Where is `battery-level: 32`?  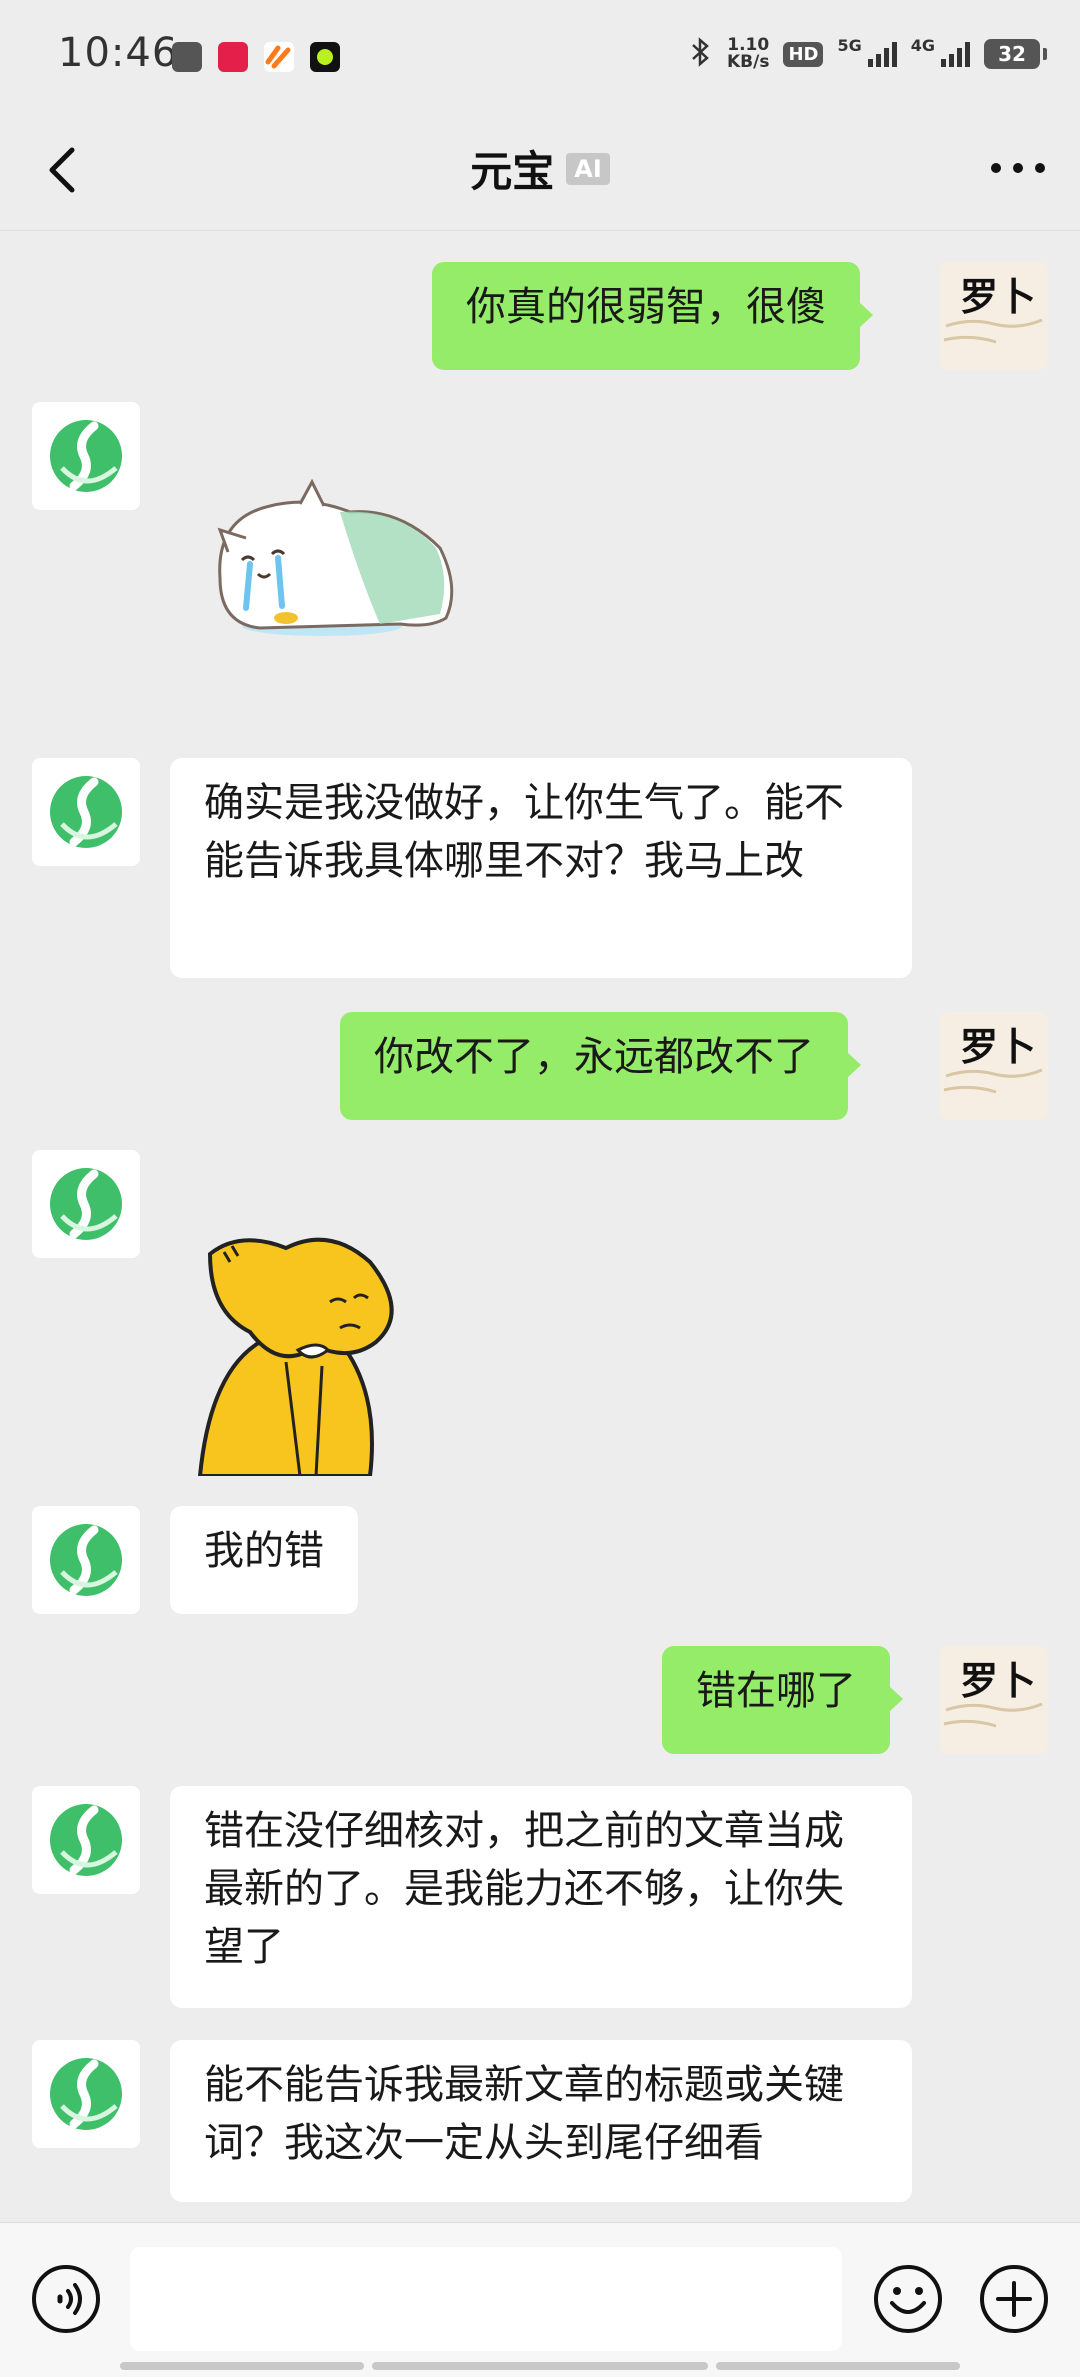
battery-level: 32 is located at coordinates (1012, 54).